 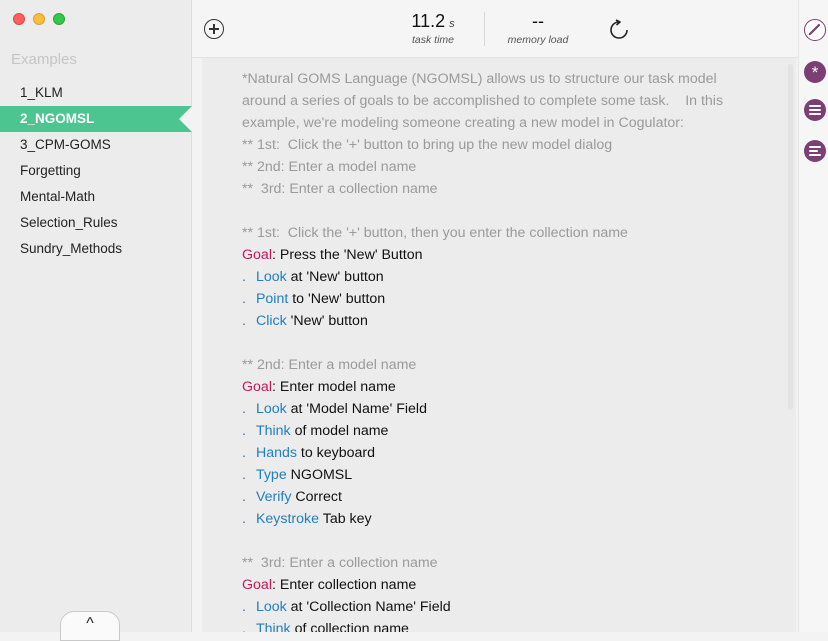 I want to click on task-time-label: task time, so click(x=432, y=40).